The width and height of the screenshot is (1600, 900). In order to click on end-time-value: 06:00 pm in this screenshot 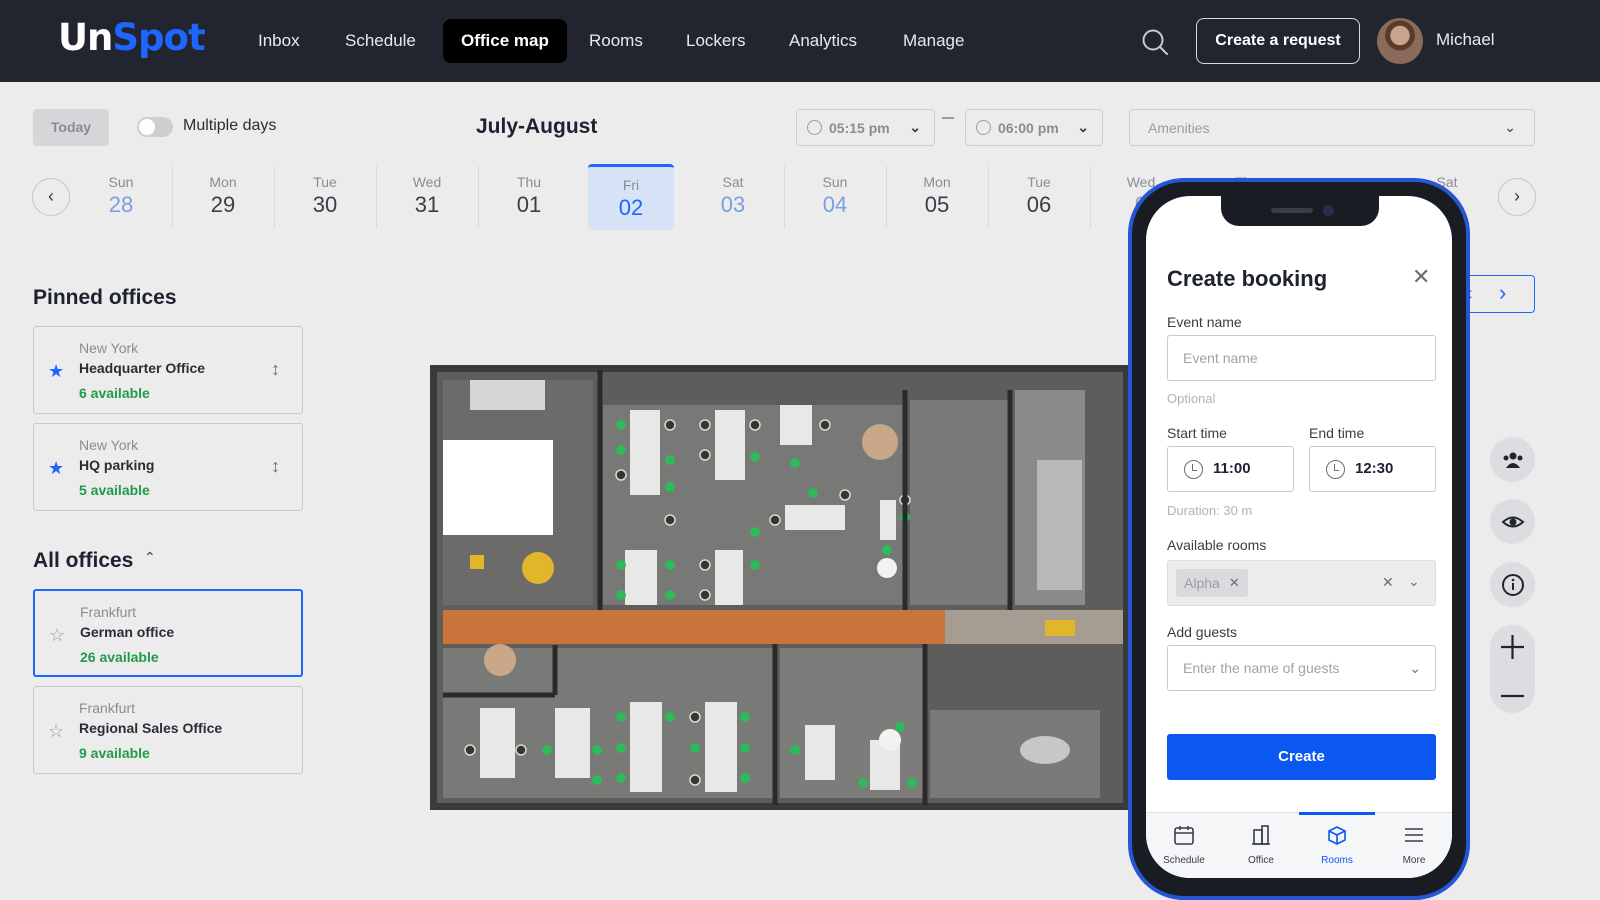, I will do `click(1028, 128)`.